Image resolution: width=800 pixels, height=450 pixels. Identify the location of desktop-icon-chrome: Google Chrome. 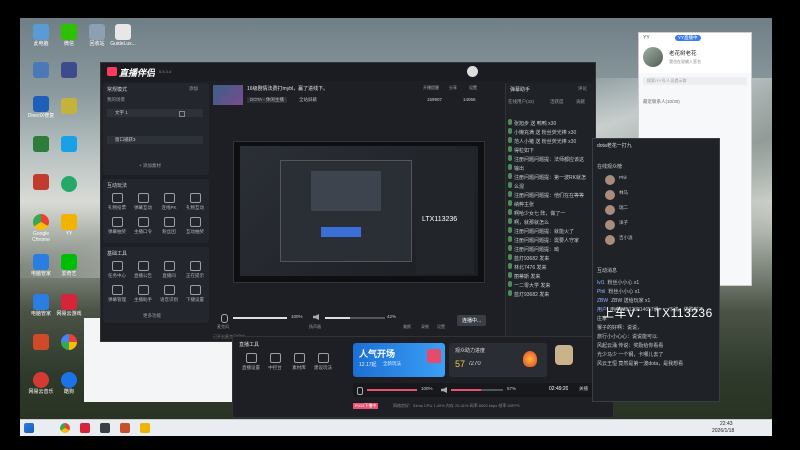
(41, 228).